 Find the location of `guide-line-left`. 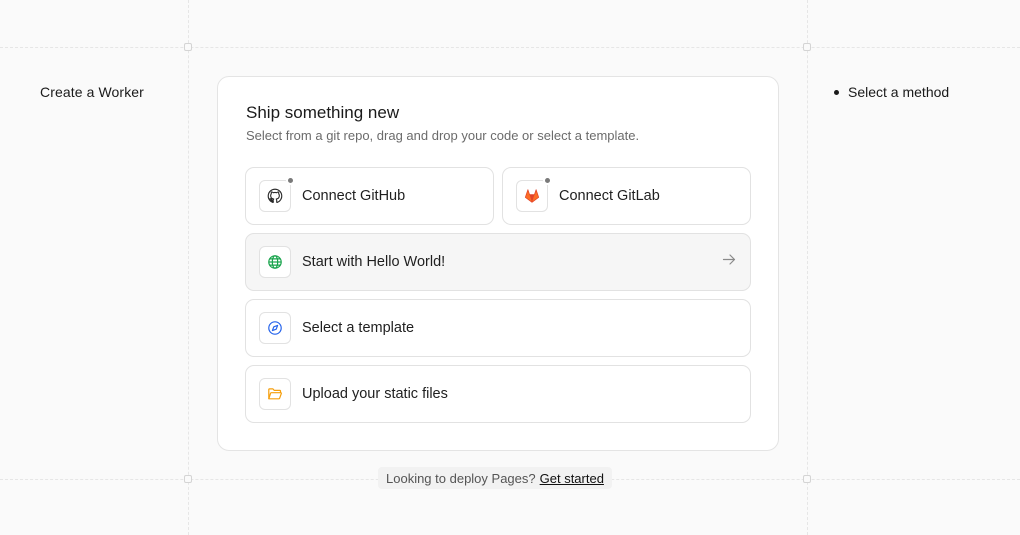

guide-line-left is located at coordinates (188, 267).